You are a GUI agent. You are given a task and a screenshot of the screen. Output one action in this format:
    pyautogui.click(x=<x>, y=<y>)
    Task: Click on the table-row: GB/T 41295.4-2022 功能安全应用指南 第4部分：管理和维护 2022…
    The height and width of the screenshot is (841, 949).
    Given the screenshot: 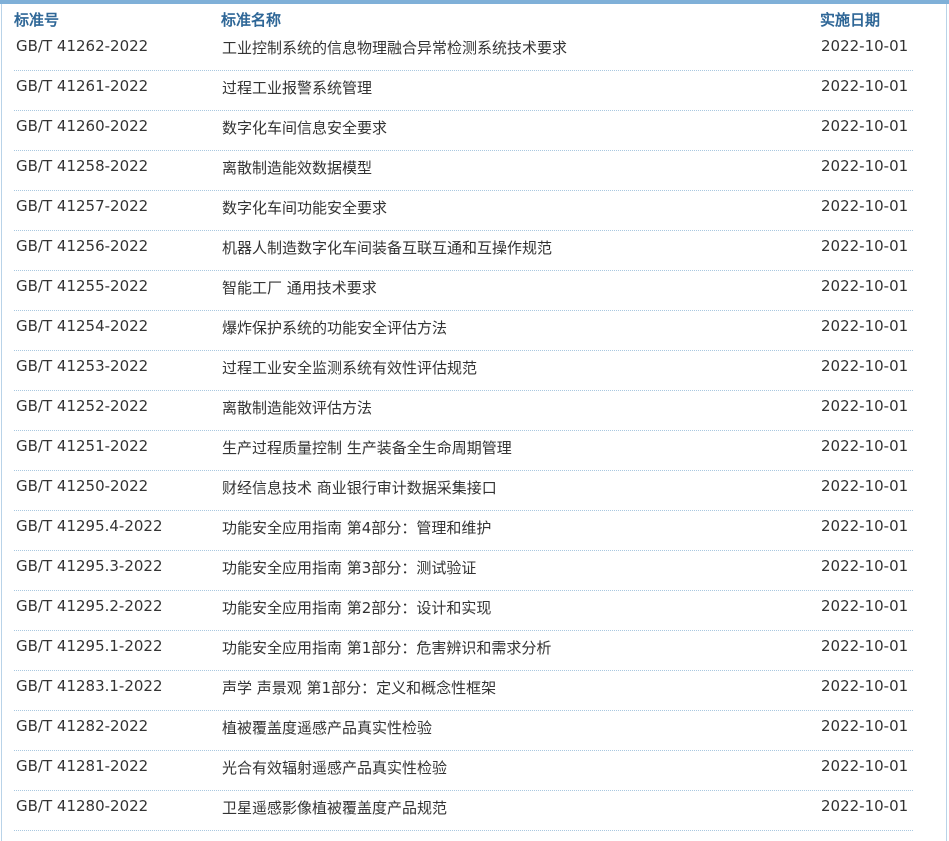 What is the action you would take?
    pyautogui.click(x=474, y=531)
    